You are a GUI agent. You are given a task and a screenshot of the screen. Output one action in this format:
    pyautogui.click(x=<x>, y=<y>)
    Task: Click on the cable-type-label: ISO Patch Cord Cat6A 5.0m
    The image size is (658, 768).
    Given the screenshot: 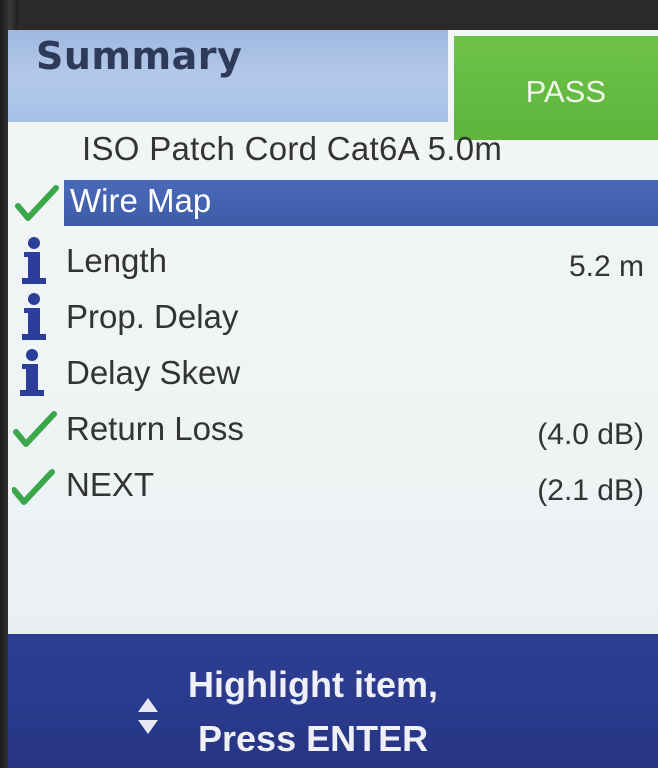 What is the action you would take?
    pyautogui.click(x=292, y=148)
    